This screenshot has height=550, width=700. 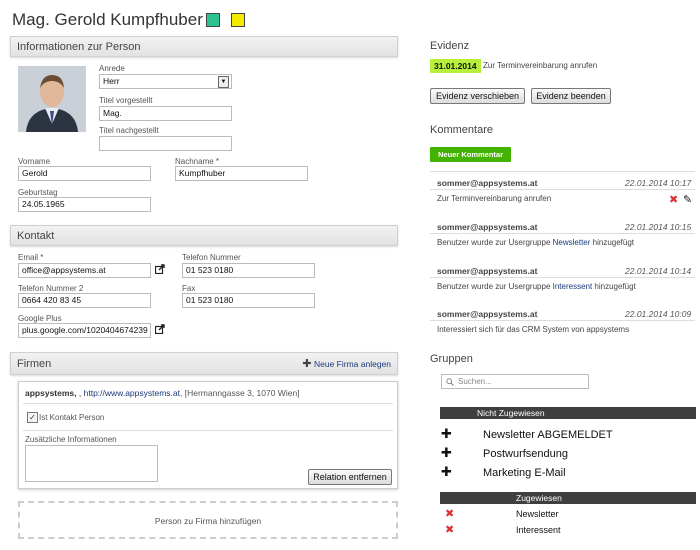 What do you see at coordinates (189, 288) in the screenshot?
I see `fax-label: Fax` at bounding box center [189, 288].